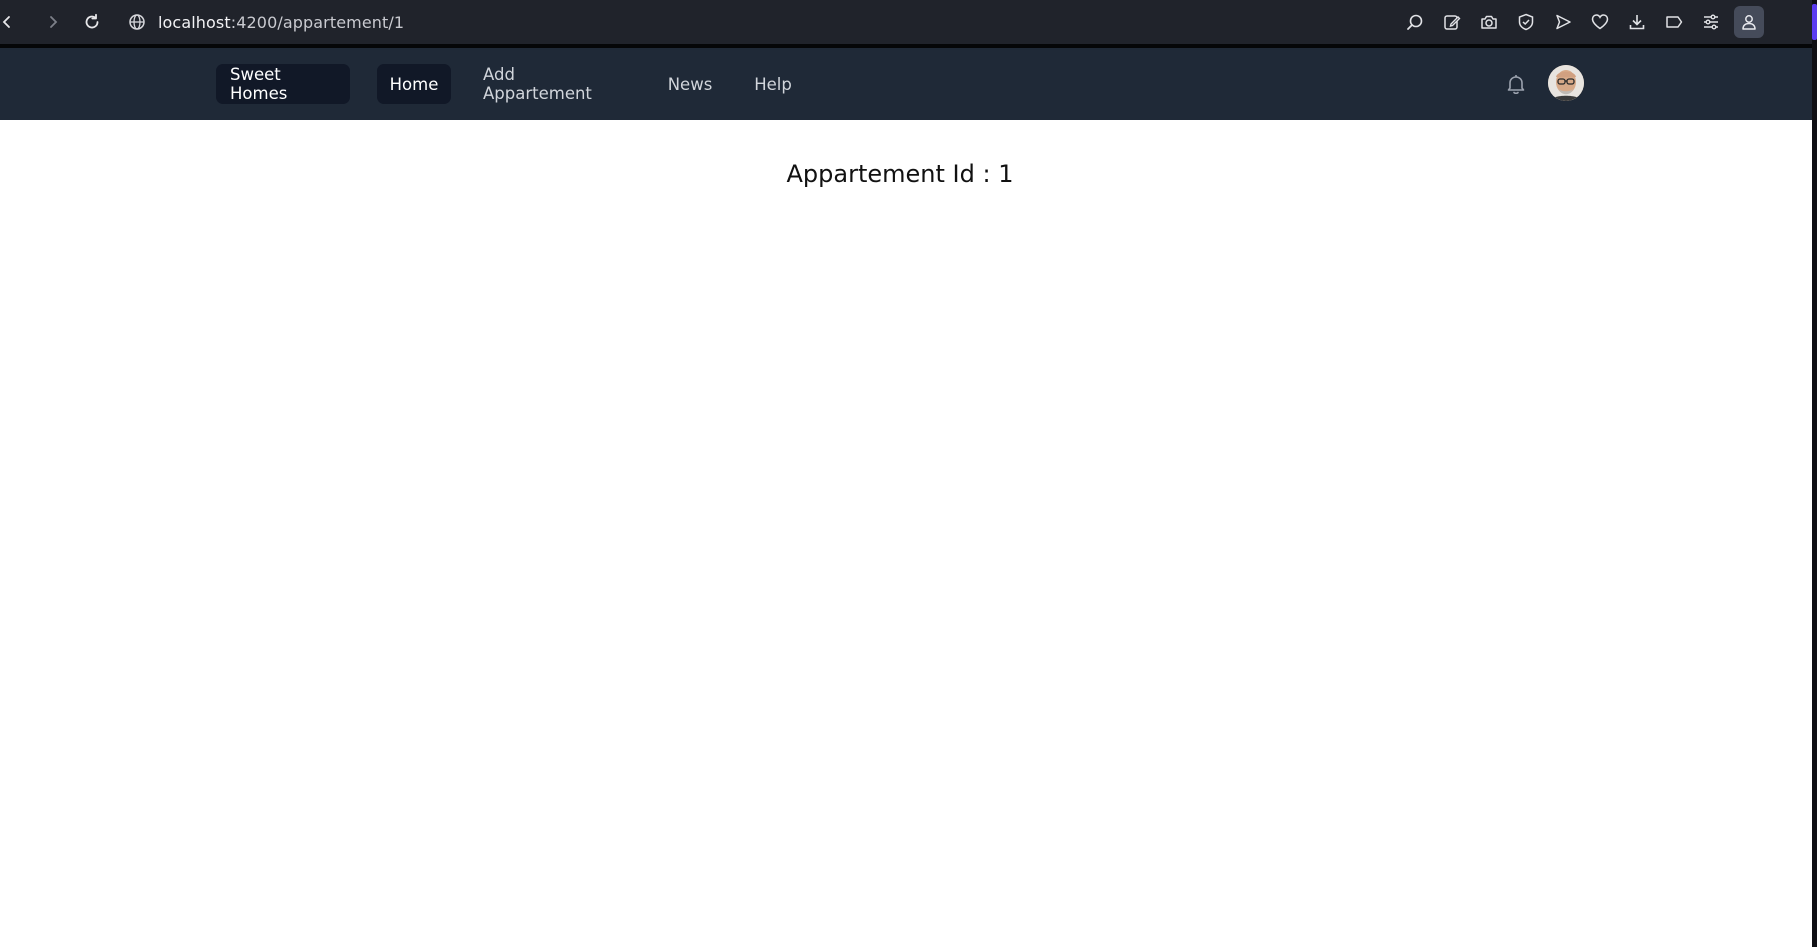  I want to click on browser-toolbar: localhost:4200/appartement/1, so click(906, 22).